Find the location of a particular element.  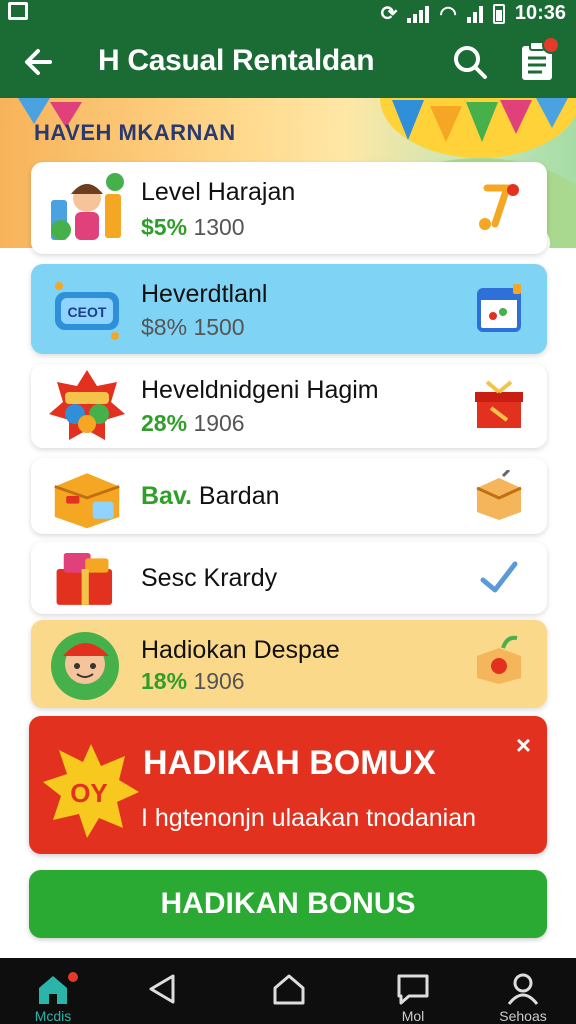

item-name: Heveldnidgeni Hagim is located at coordinates (260, 390).